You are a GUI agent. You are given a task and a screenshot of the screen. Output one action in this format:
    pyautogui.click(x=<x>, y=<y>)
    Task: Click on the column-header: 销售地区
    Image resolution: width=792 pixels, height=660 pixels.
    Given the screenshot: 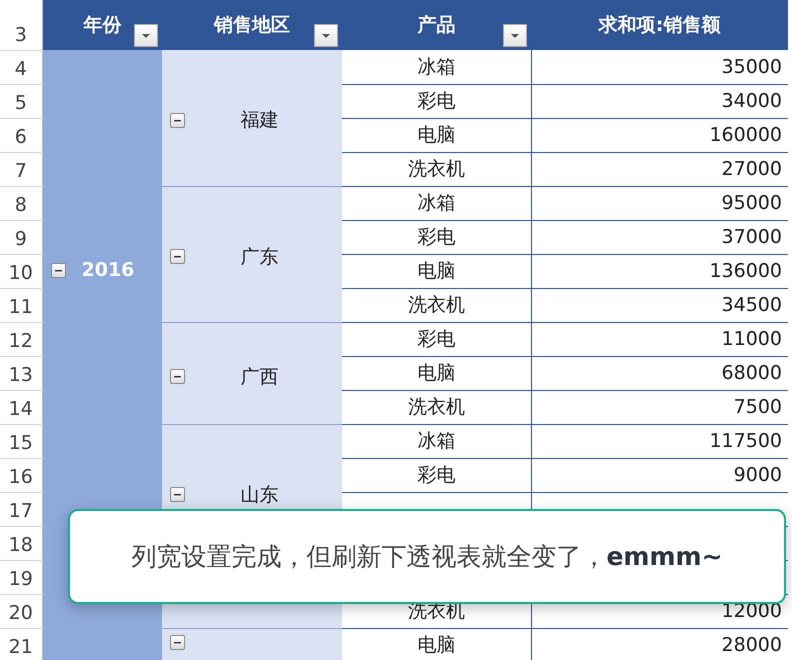 What is the action you would take?
    pyautogui.click(x=252, y=25)
    